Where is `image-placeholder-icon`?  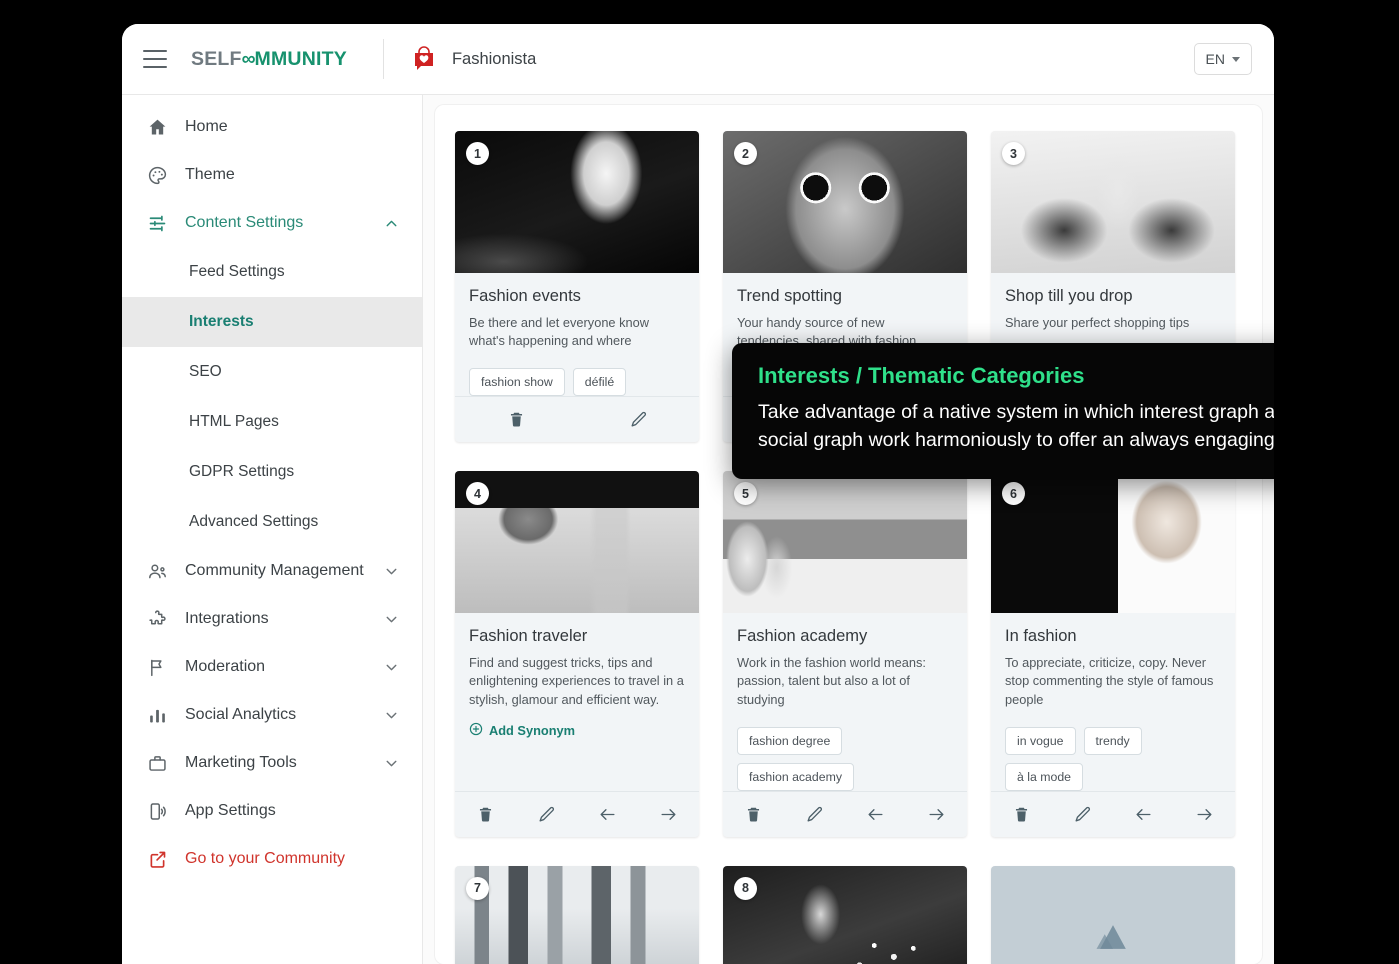
image-placeholder-icon is located at coordinates (1113, 914).